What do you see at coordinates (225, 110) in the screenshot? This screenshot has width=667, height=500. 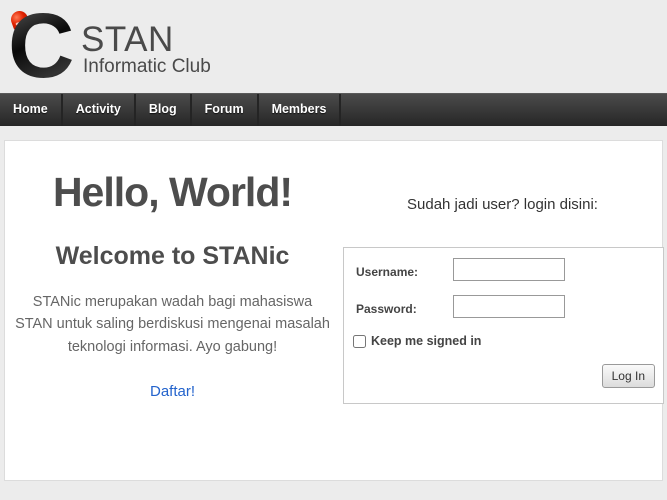 I see `nav-item-forum: Forum` at bounding box center [225, 110].